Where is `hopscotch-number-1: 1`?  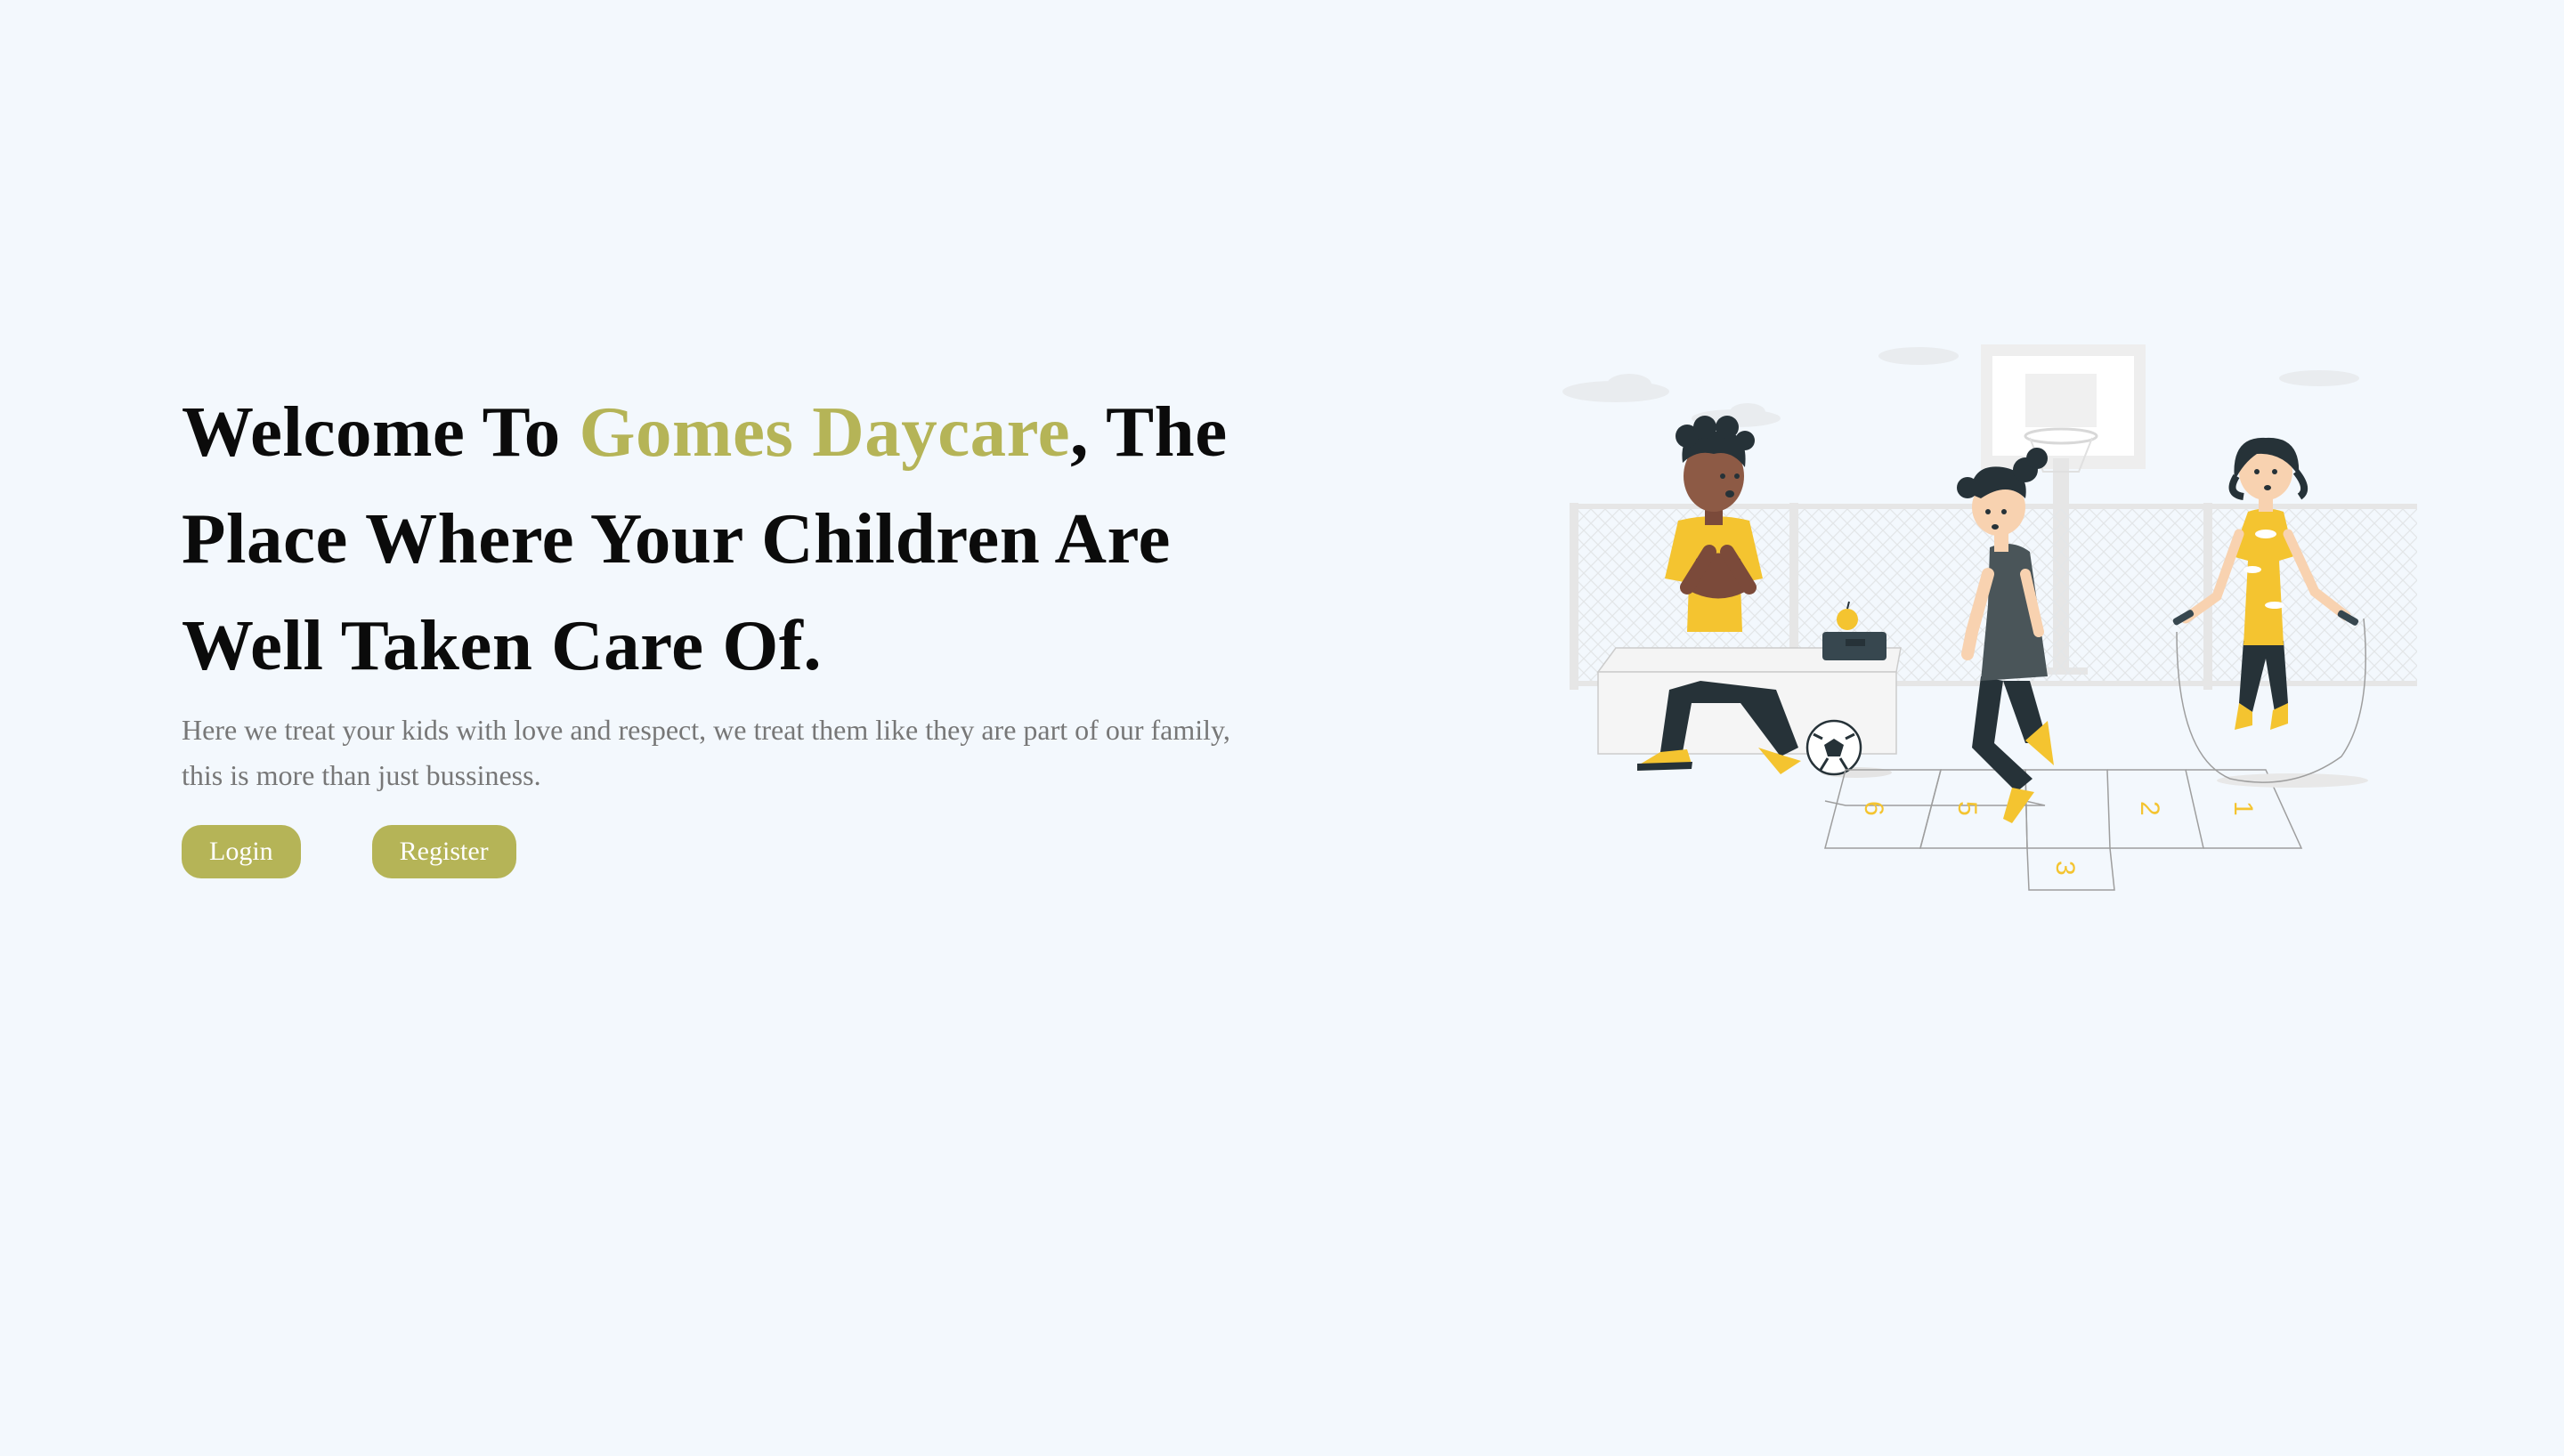
hopscotch-number-1: 1 is located at coordinates (2243, 808).